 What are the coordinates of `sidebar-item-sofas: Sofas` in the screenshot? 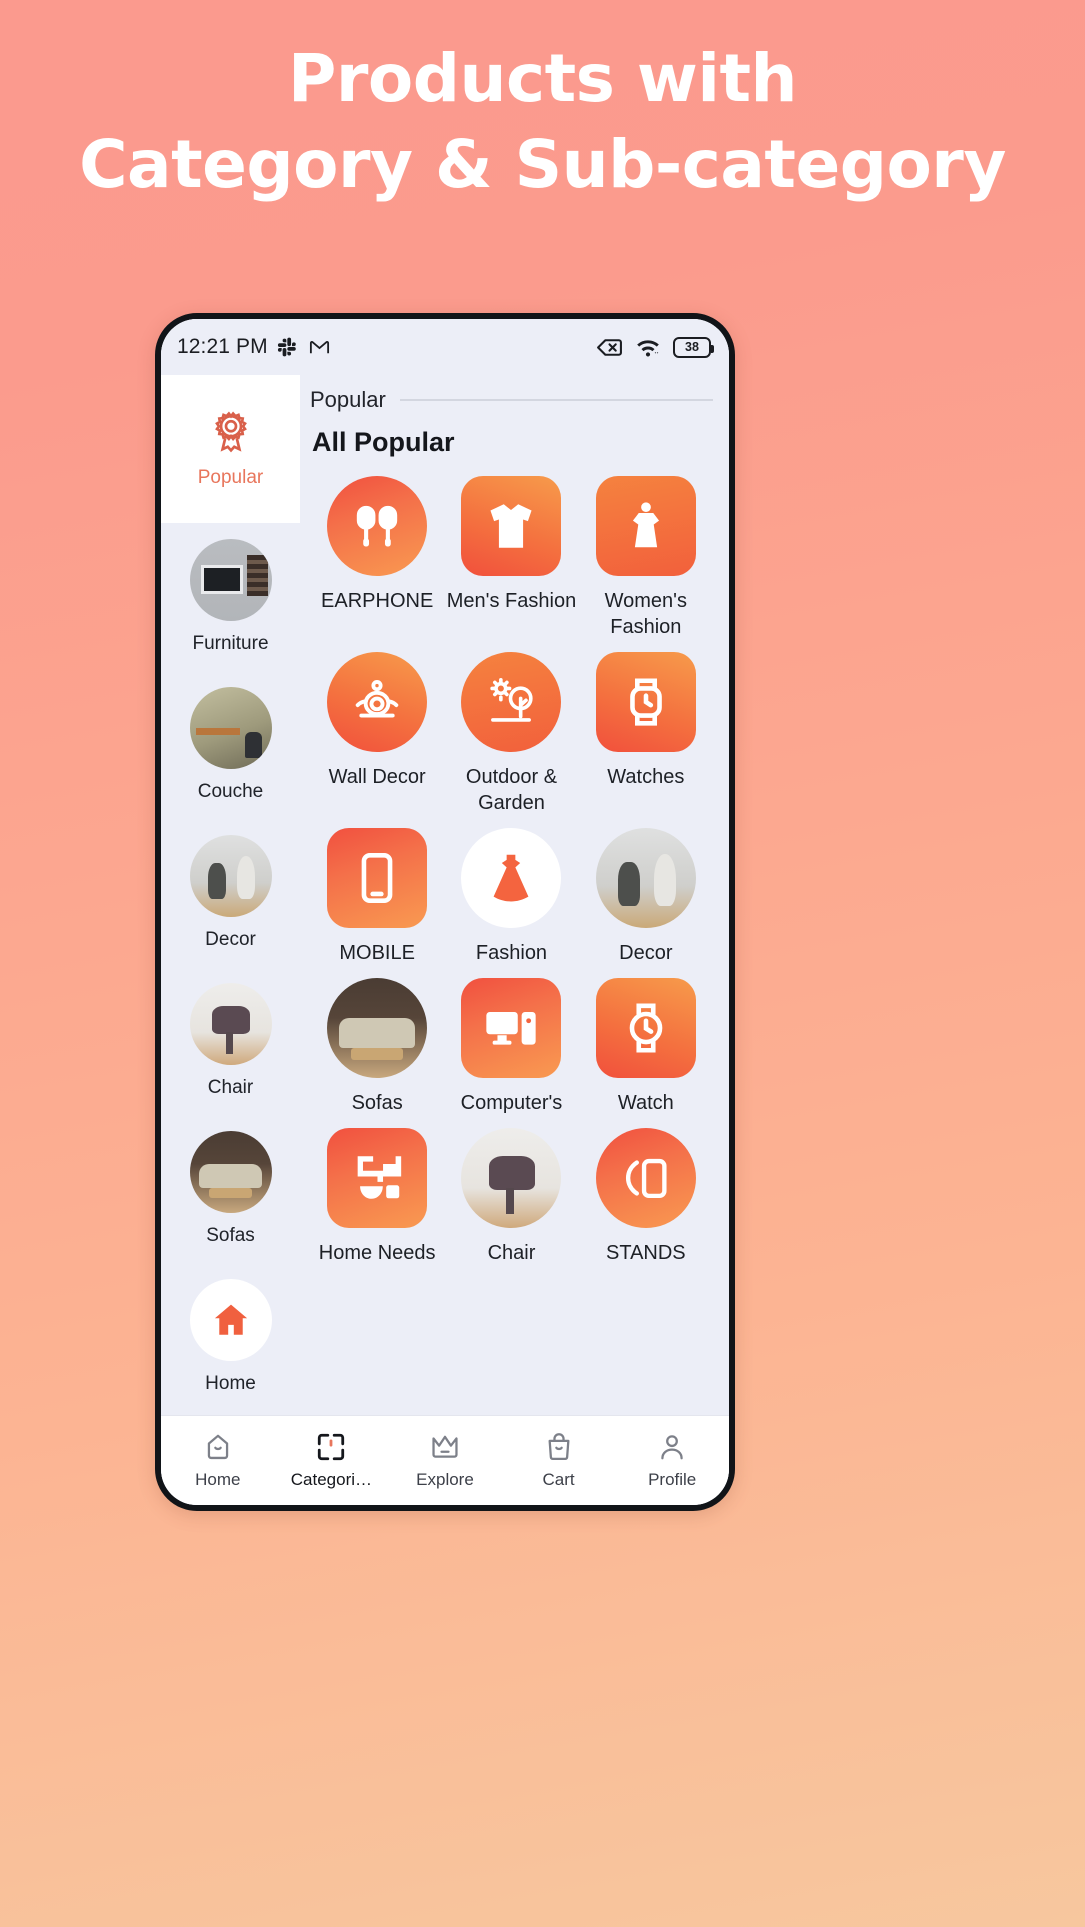 It's located at (230, 1189).